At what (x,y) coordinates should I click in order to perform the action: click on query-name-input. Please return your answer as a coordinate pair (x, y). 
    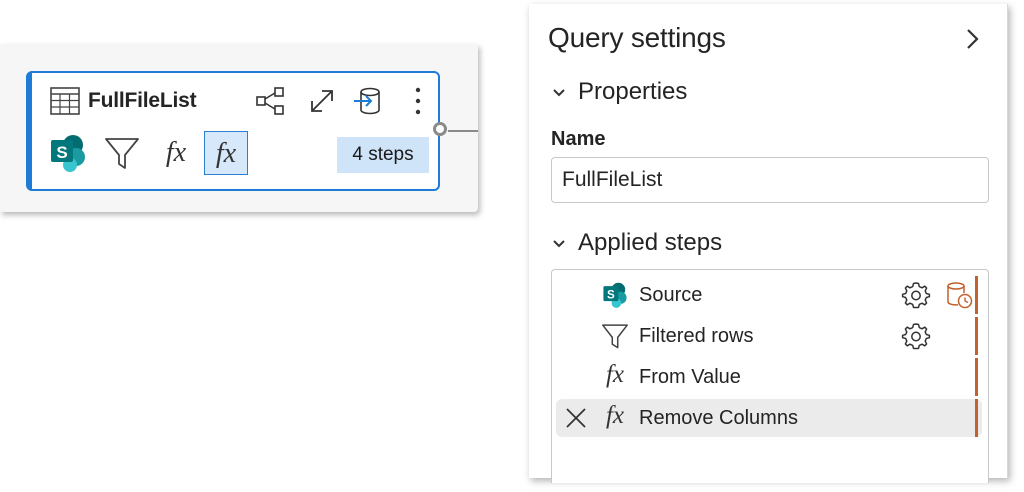
    Looking at the image, I should click on (770, 180).